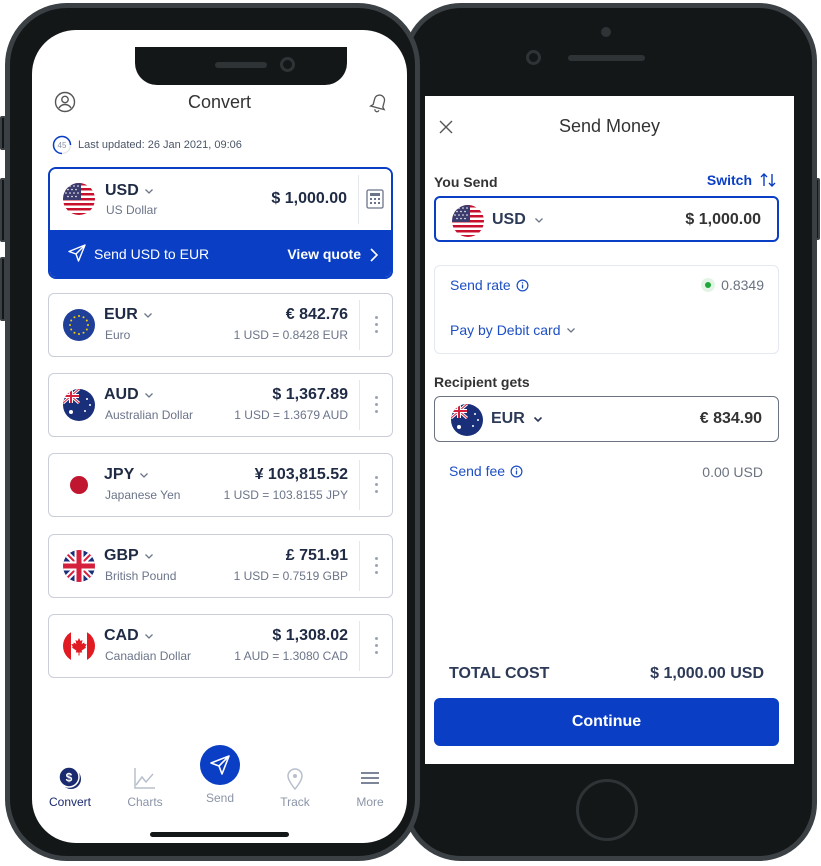 This screenshot has height=866, width=821. What do you see at coordinates (607, 810) in the screenshot?
I see `home-button` at bounding box center [607, 810].